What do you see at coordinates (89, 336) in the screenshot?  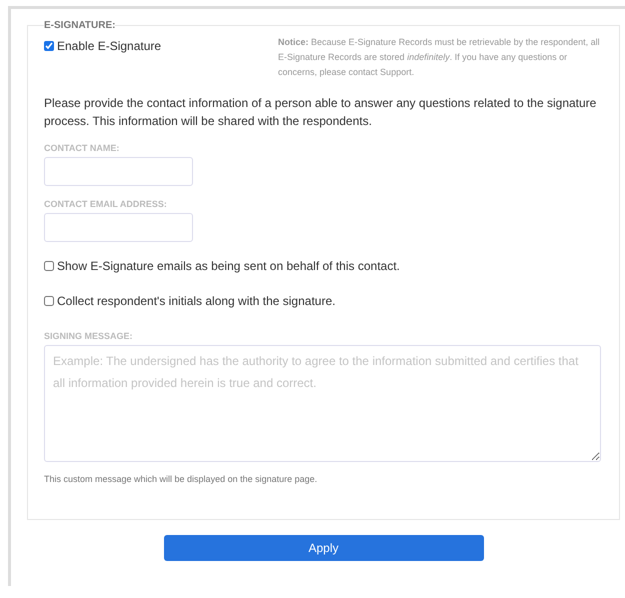 I see `field-label: SIGNING MESSAGE:` at bounding box center [89, 336].